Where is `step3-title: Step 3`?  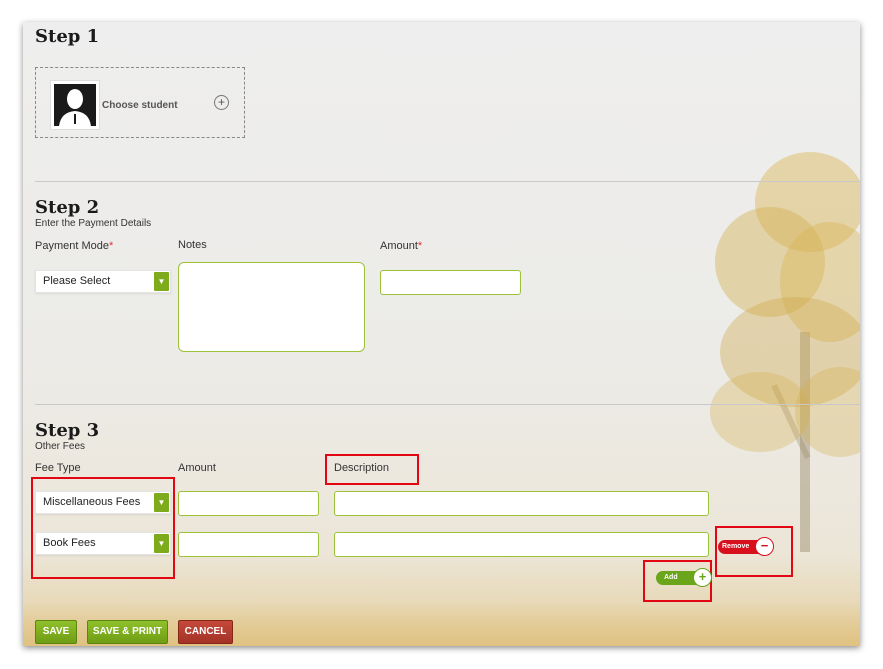
step3-title: Step 3 is located at coordinates (67, 430).